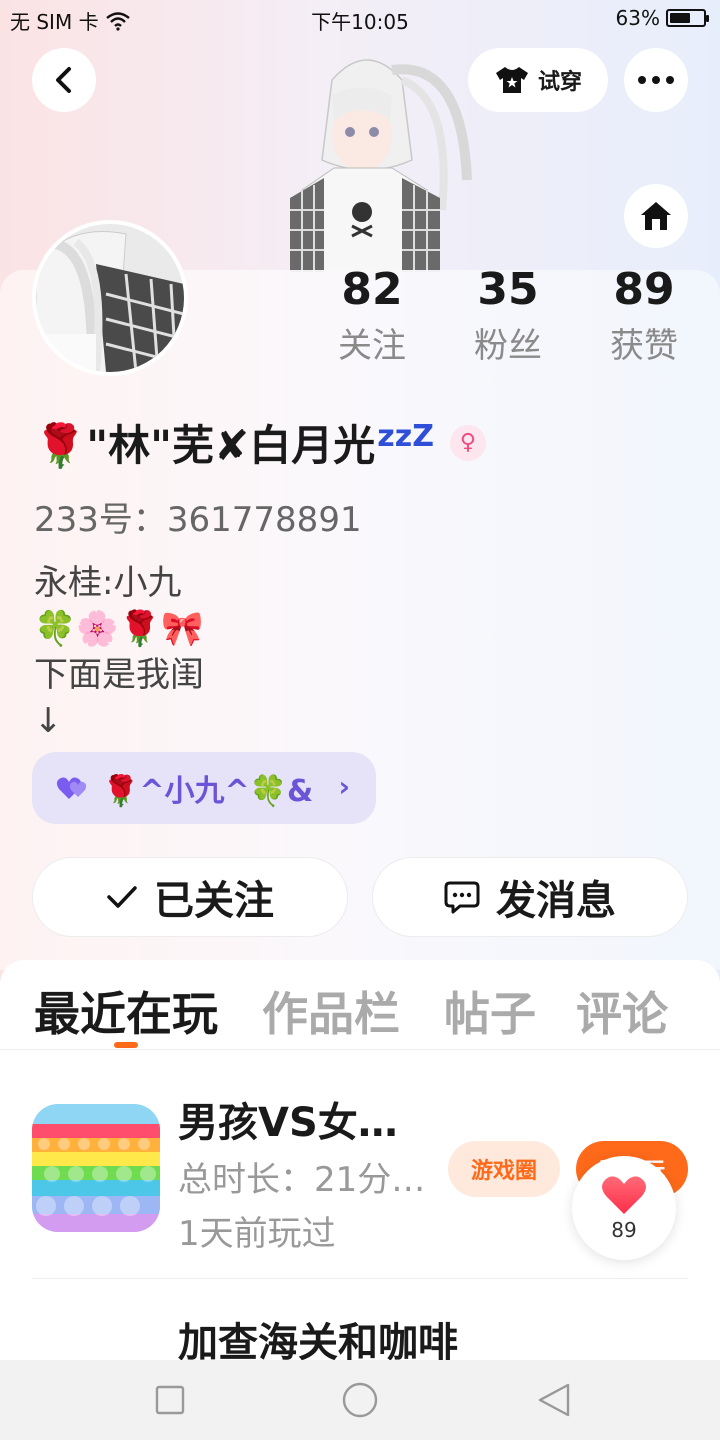  I want to click on avatar, so click(110, 298).